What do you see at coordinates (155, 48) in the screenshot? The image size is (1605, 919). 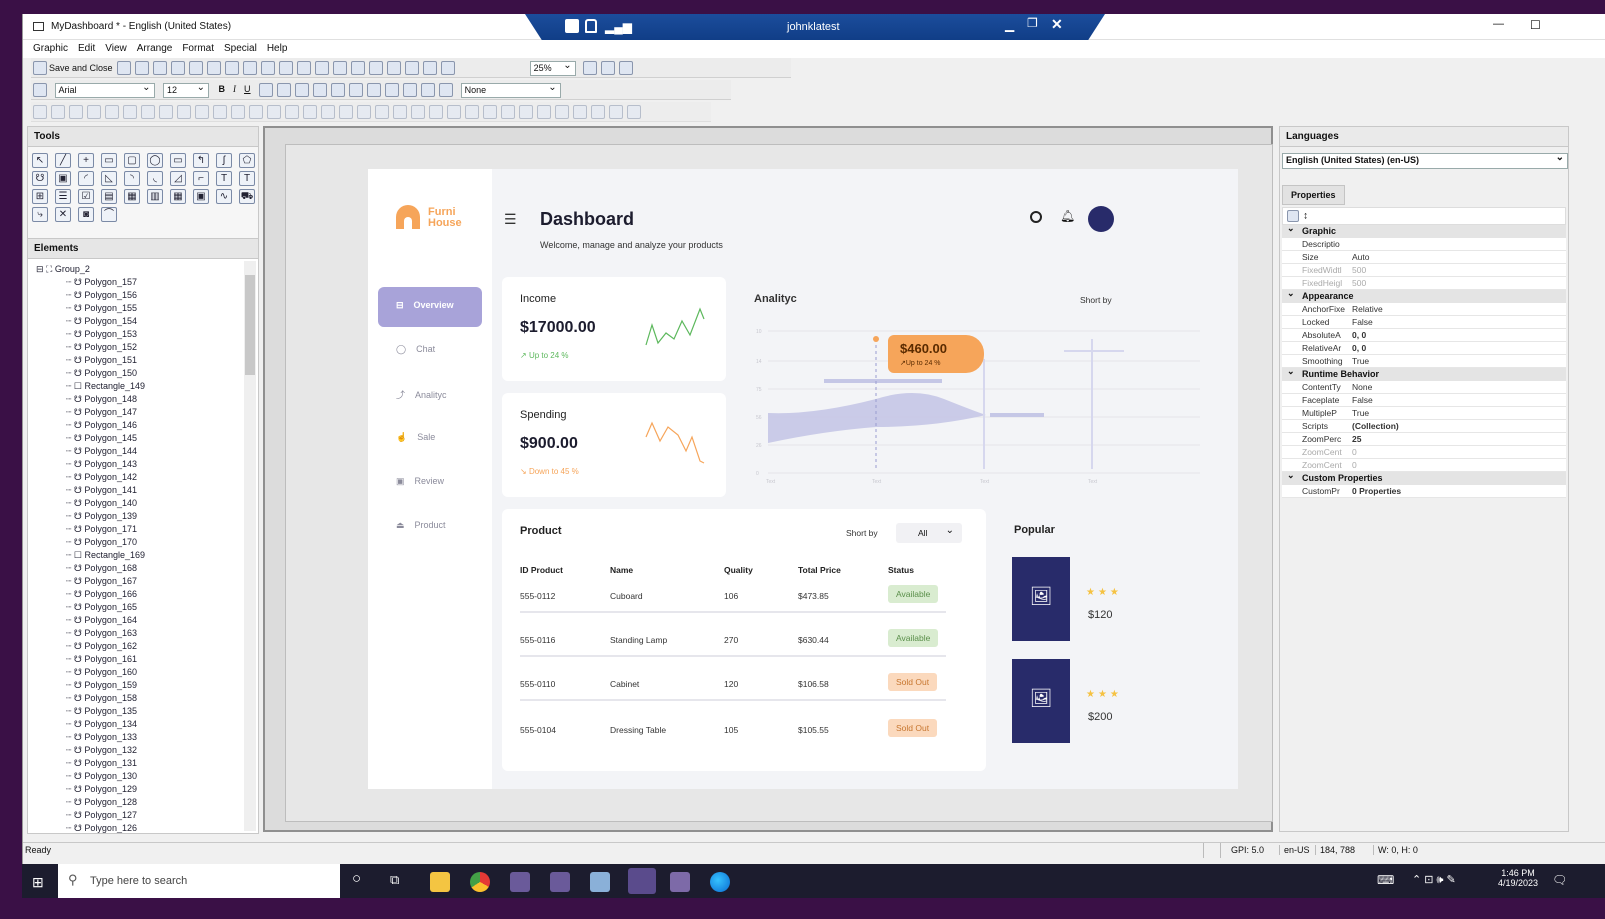 I see `menu-arrange: Arrange` at bounding box center [155, 48].